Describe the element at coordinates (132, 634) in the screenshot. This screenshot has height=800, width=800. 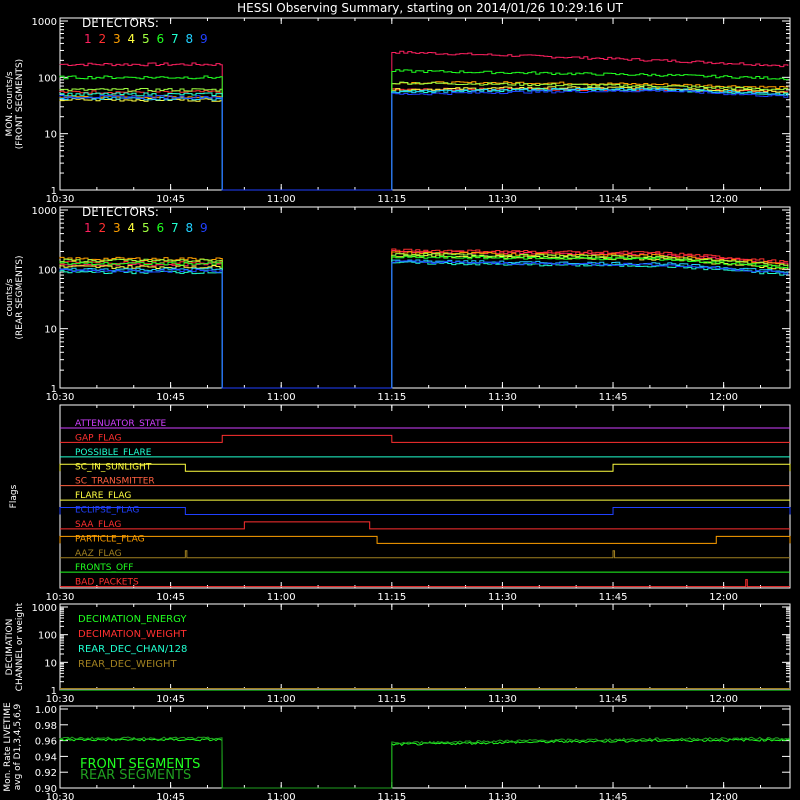
I see `decimation-legend-decimation-weight: DECIMATION_WEIGHT` at that location.